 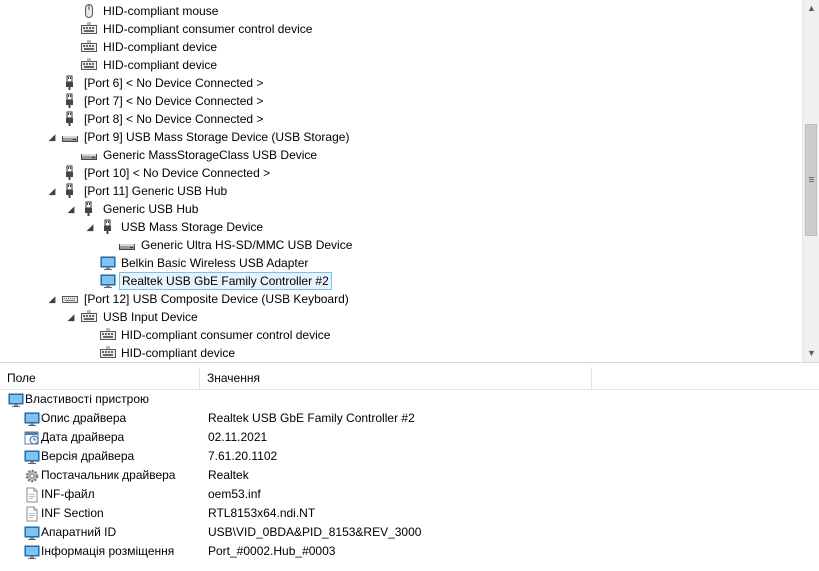 What do you see at coordinates (108, 475) in the screenshot?
I see `property-name: Постачальник драйвера` at bounding box center [108, 475].